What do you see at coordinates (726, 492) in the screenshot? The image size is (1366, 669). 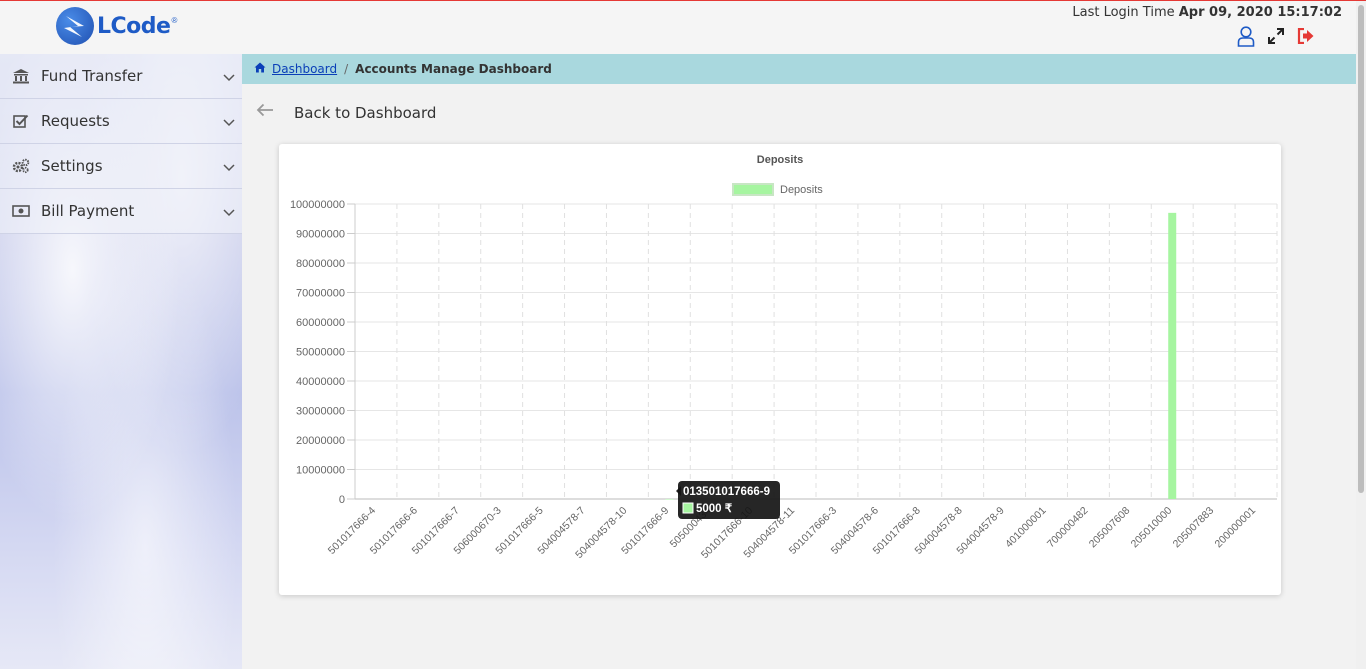 I see `tooltip-title: 013501017666-9` at bounding box center [726, 492].